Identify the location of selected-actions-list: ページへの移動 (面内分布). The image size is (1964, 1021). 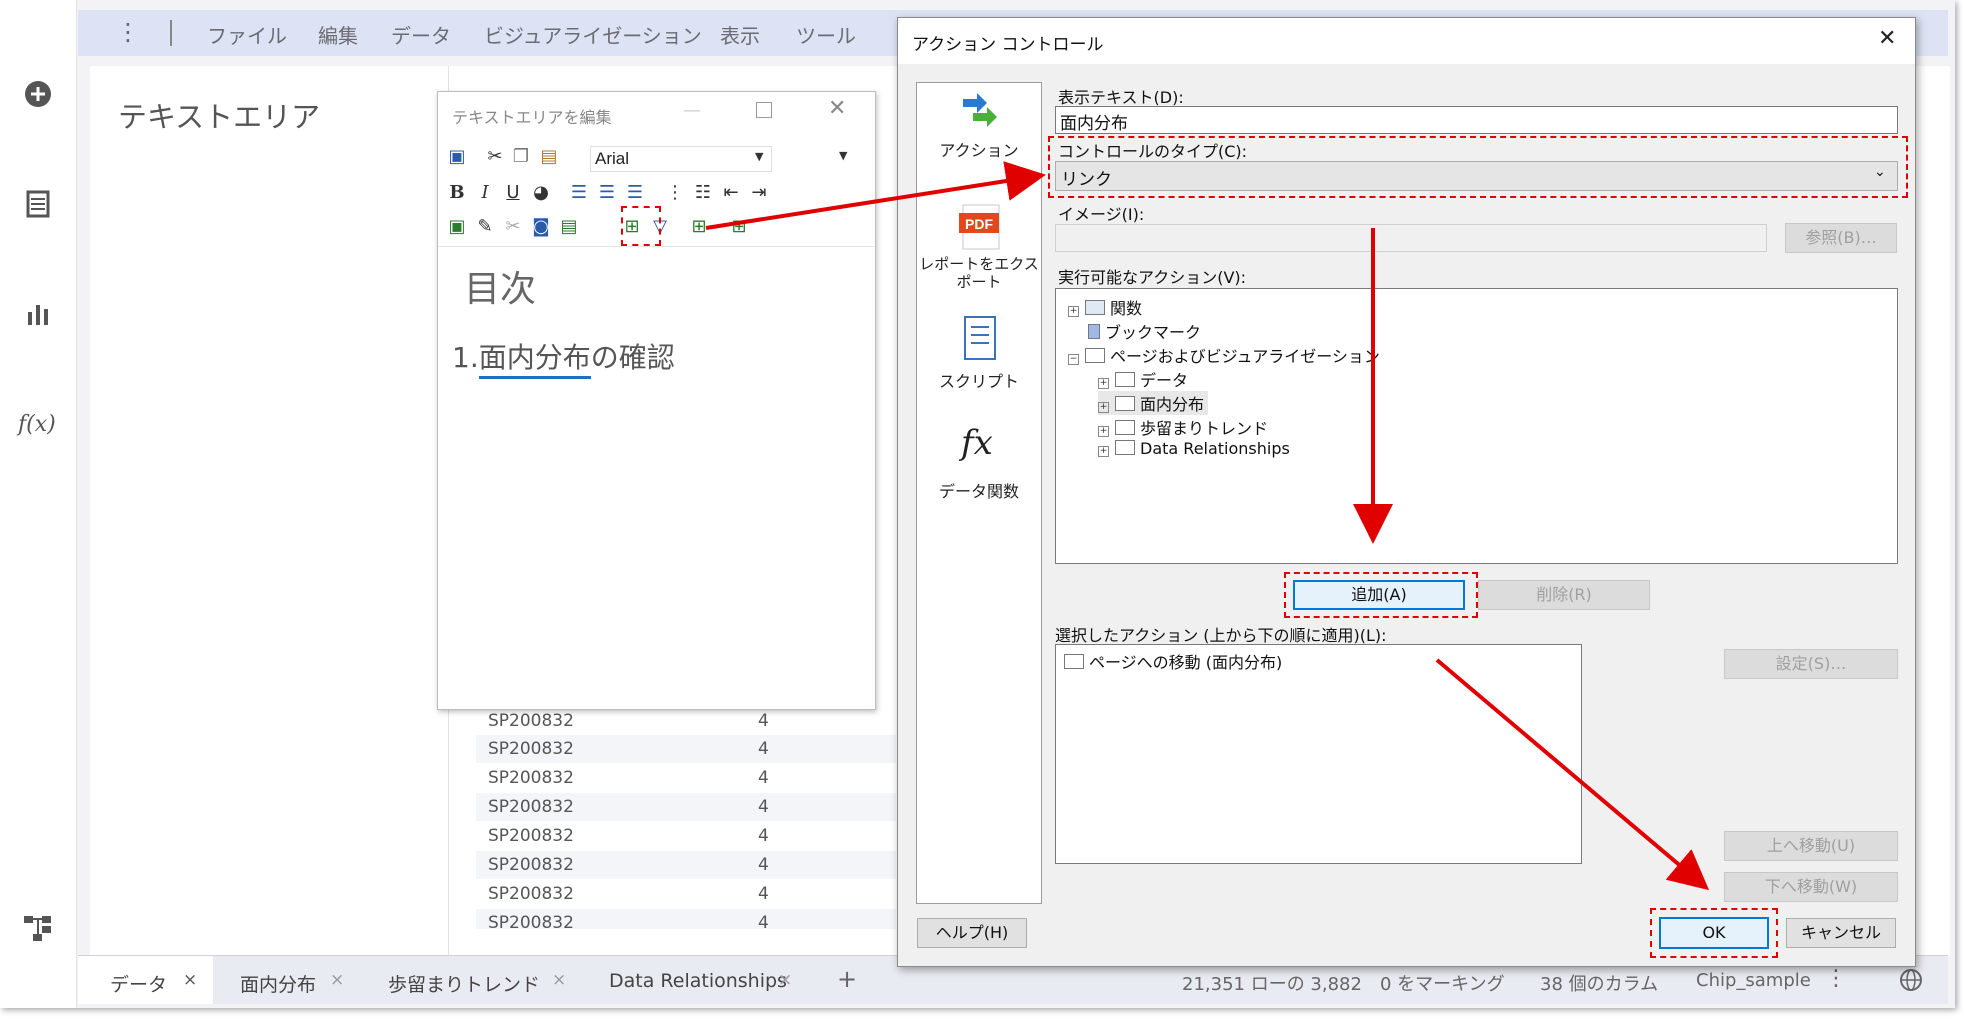
(1318, 754).